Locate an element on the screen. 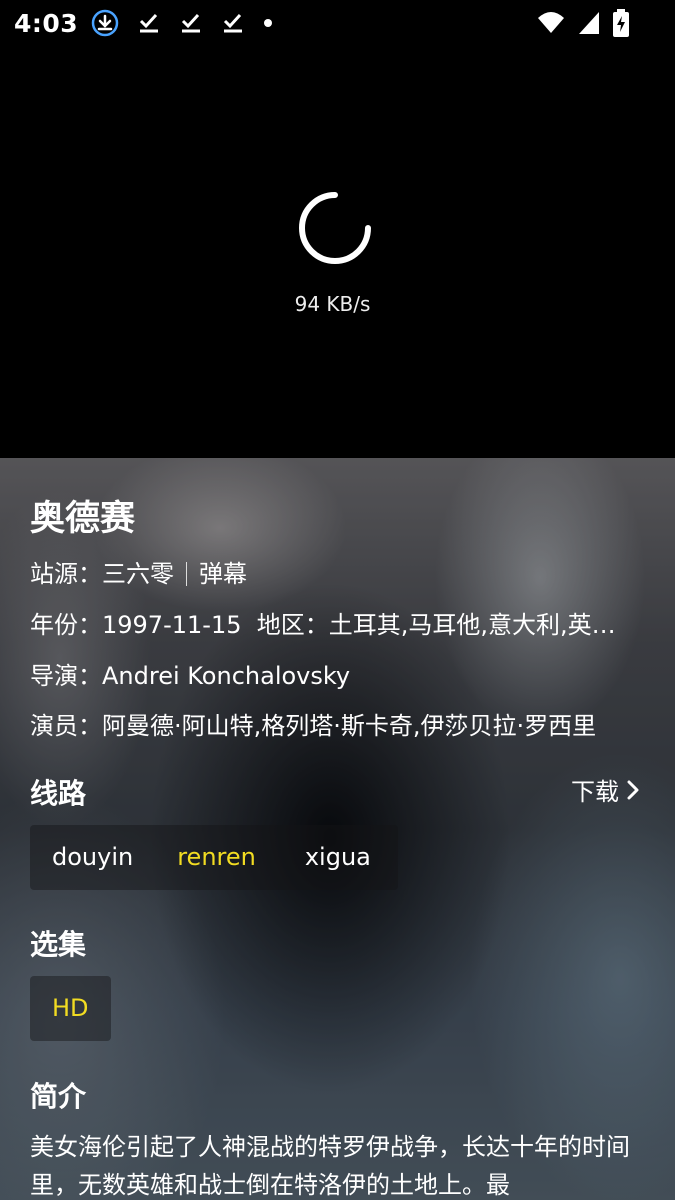 This screenshot has width=675, height=1200. movie-title: 奥德赛 is located at coordinates (83, 519).